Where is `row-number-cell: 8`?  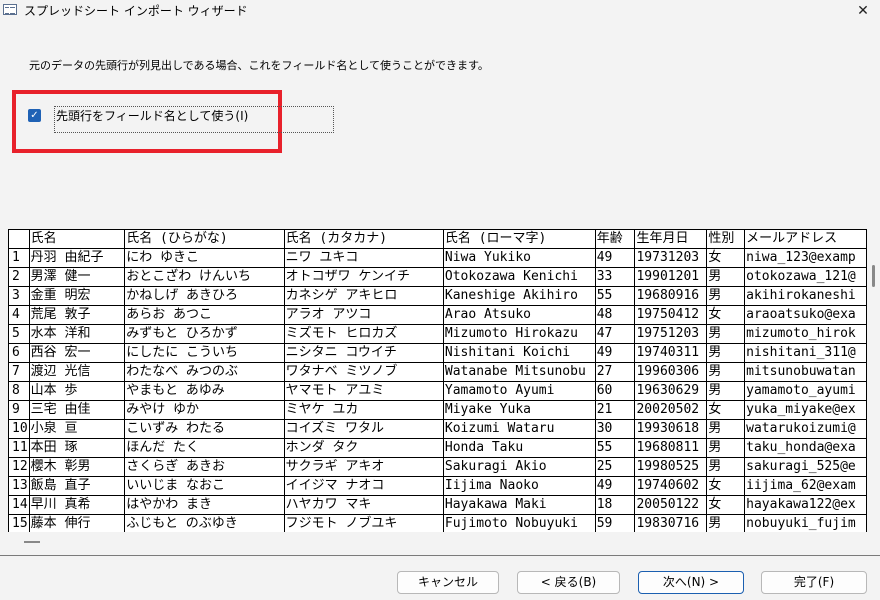 row-number-cell: 8 is located at coordinates (19, 391).